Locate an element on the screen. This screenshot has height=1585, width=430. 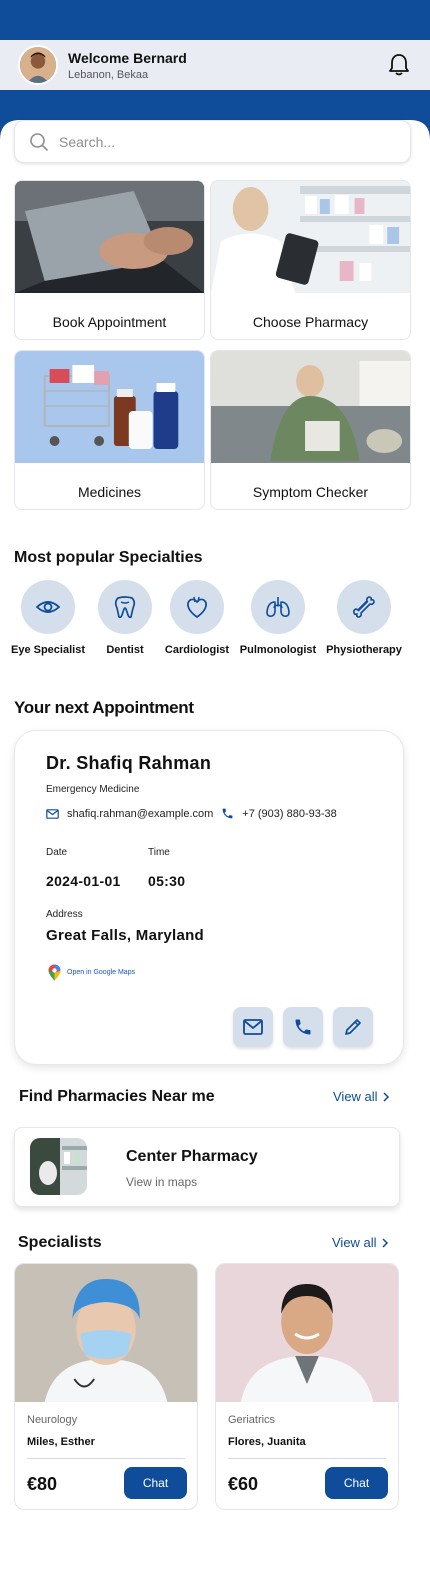
specialist-category: Geriatrics is located at coordinates (252, 1420).